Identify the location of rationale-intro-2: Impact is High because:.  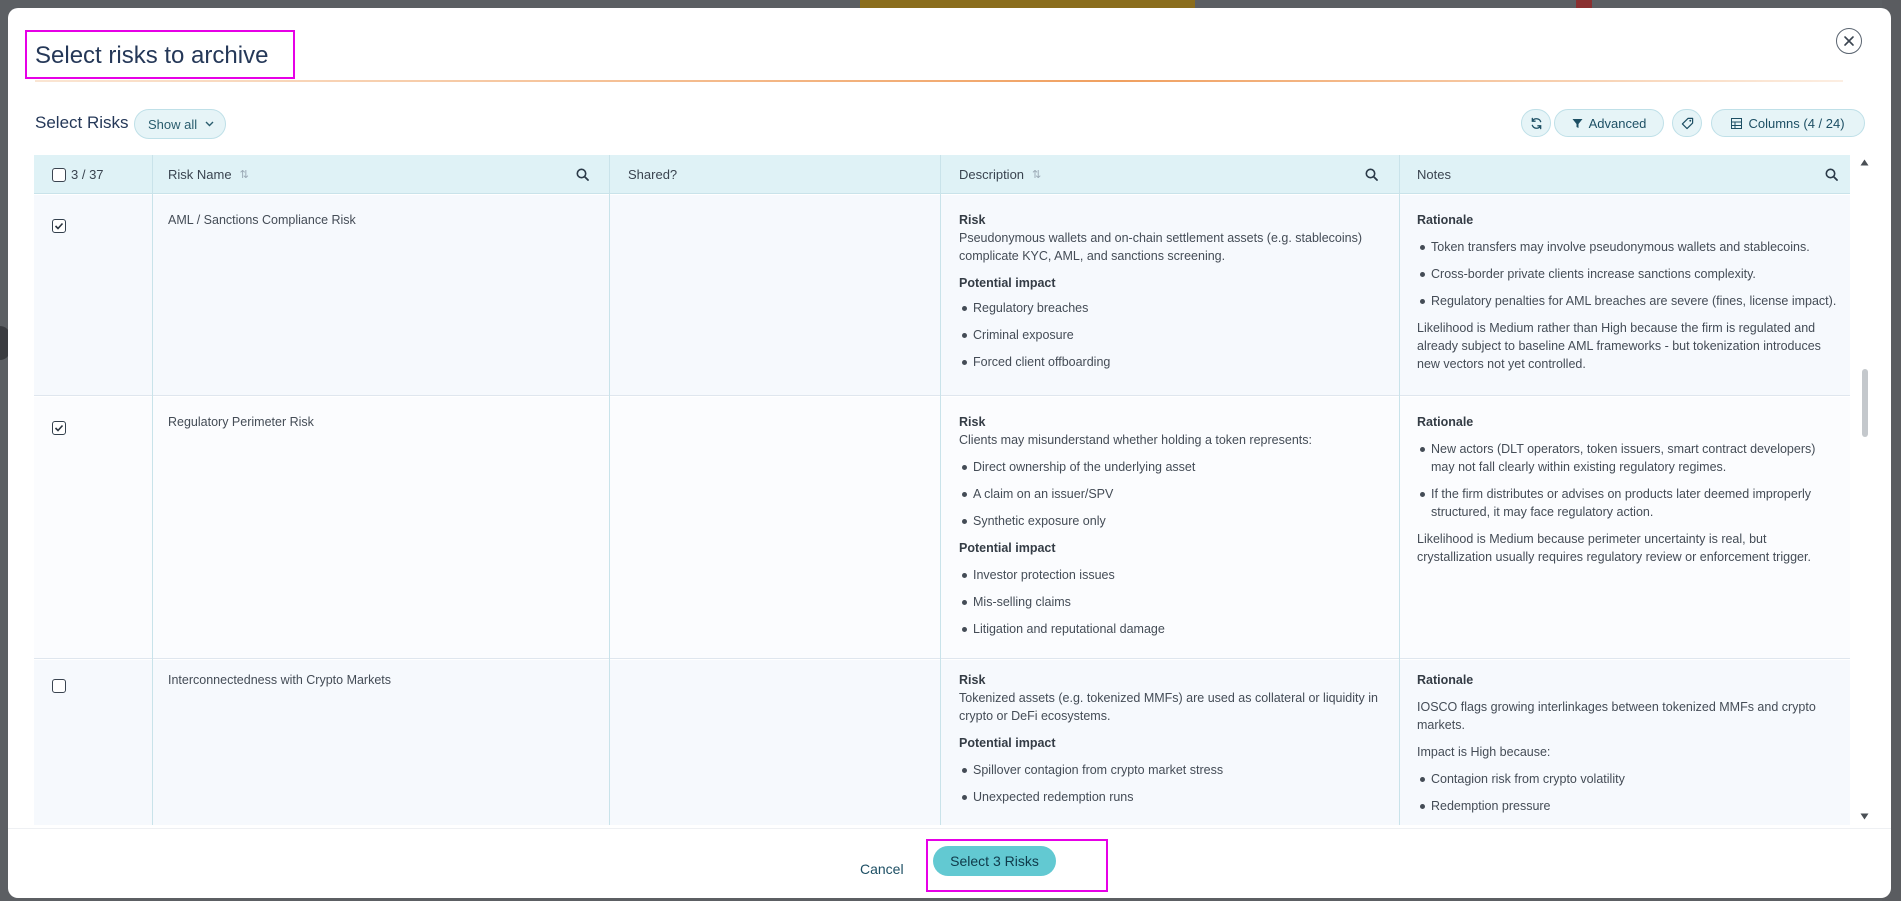
(1484, 752).